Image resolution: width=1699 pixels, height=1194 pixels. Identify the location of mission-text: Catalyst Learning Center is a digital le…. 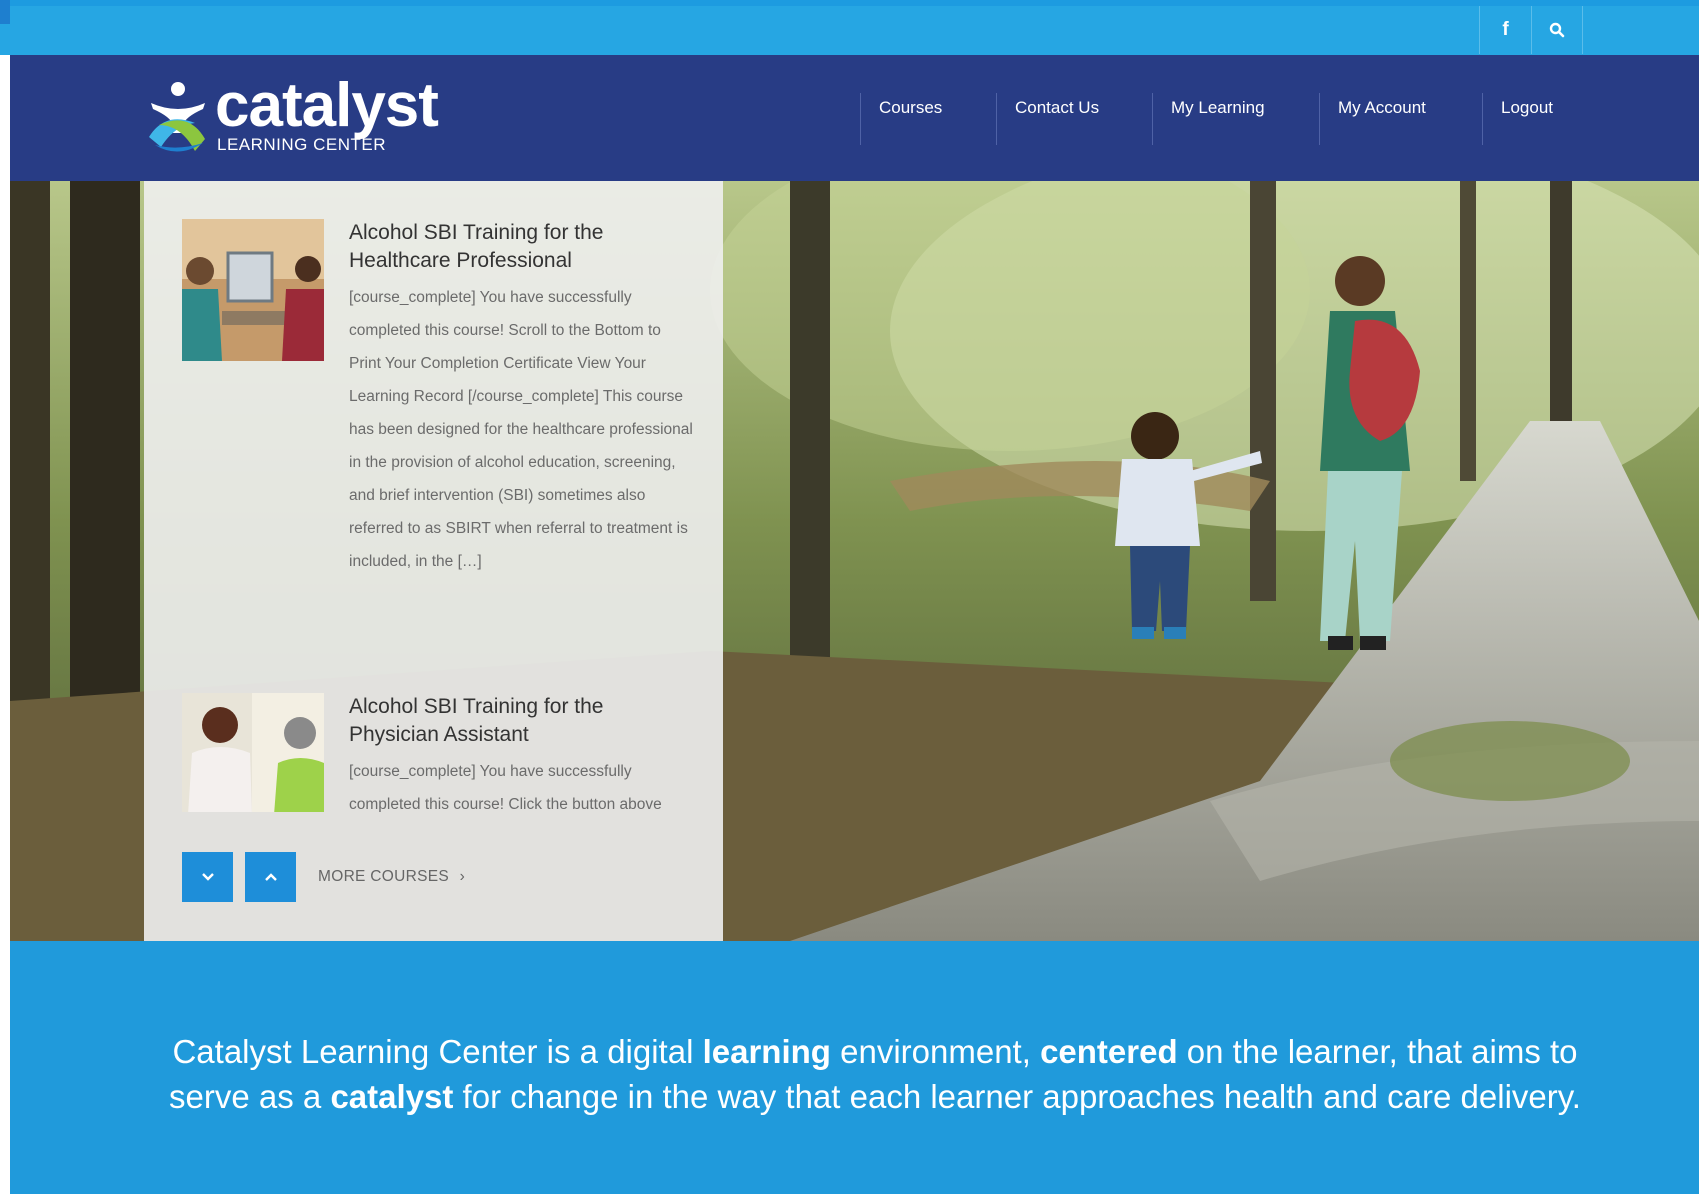
(875, 1074).